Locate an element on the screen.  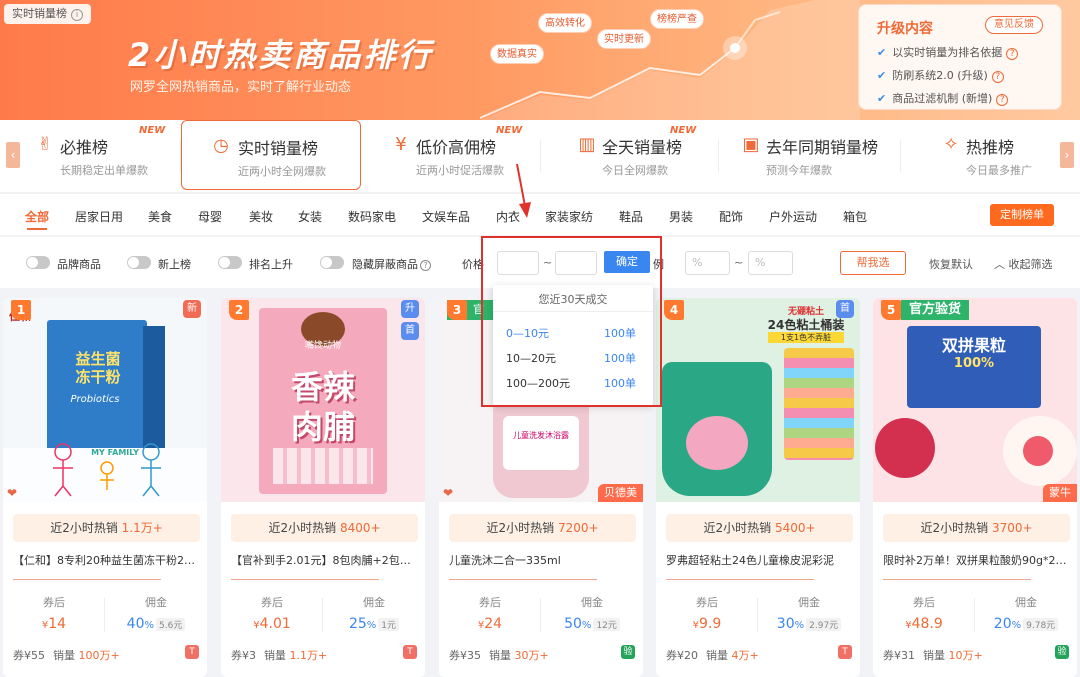
new-toggle is located at coordinates (139, 262).